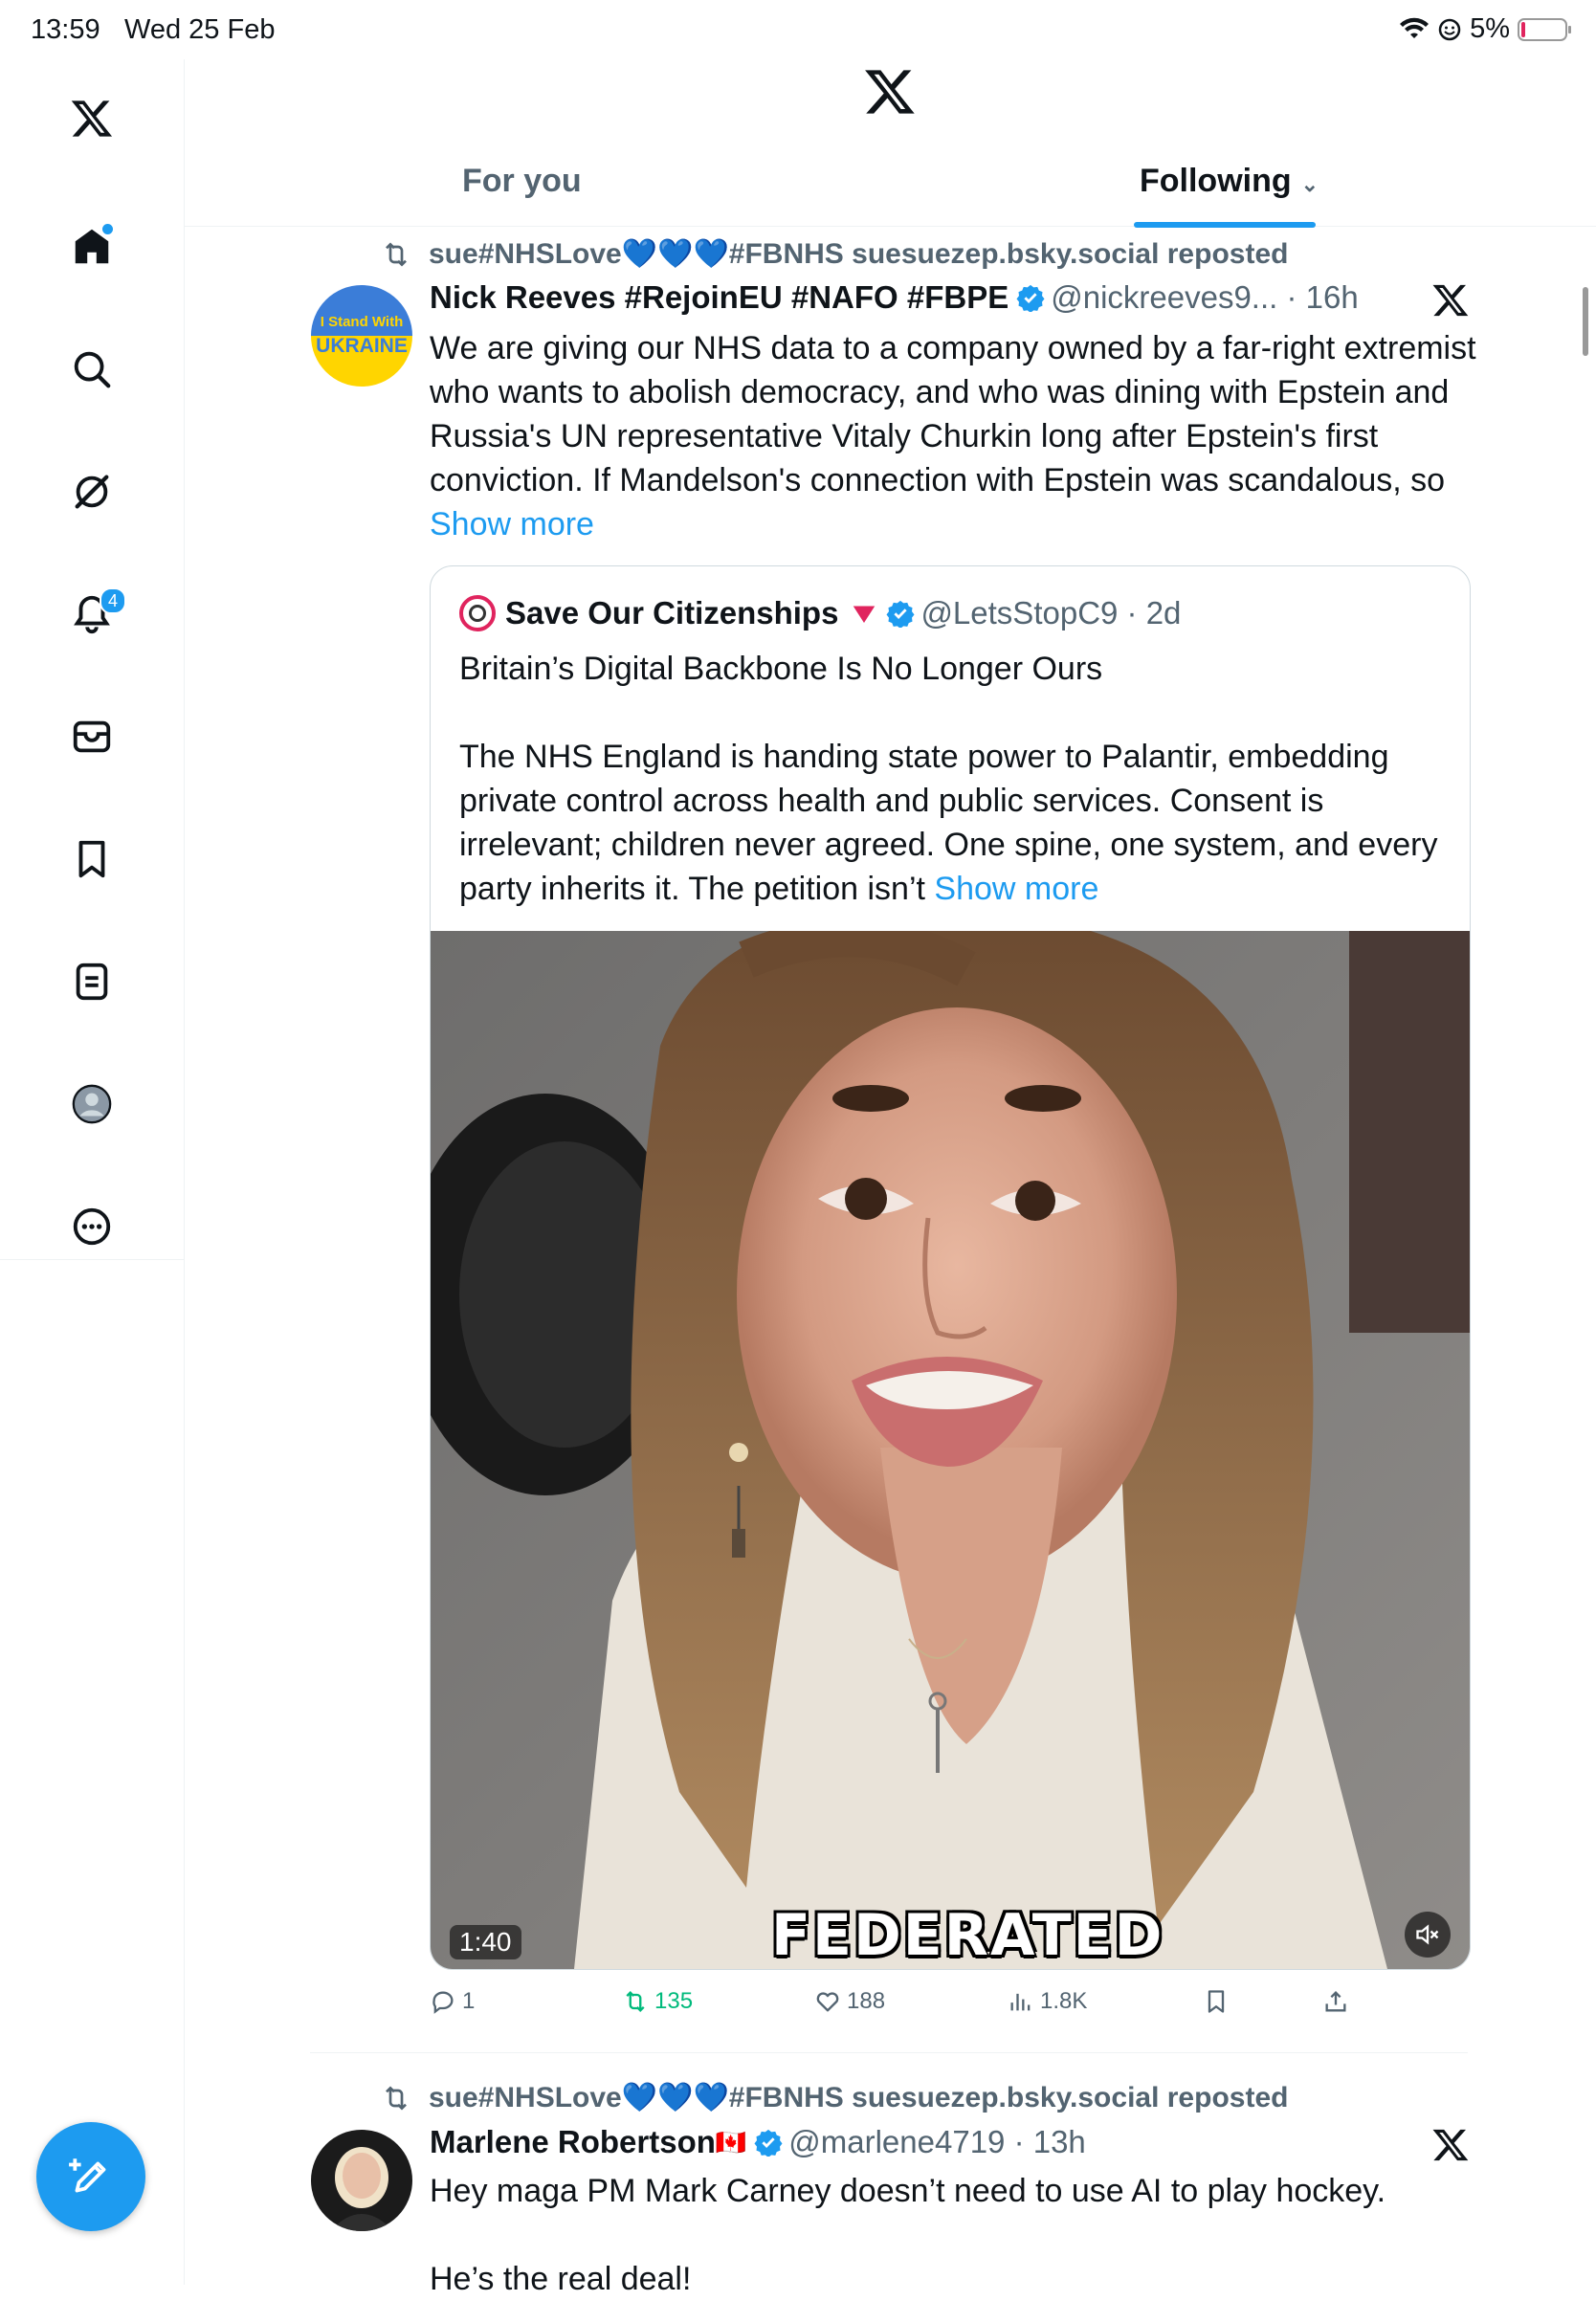 The width and height of the screenshot is (1596, 2301). I want to click on video-caption: FEDERATED, so click(968, 1935).